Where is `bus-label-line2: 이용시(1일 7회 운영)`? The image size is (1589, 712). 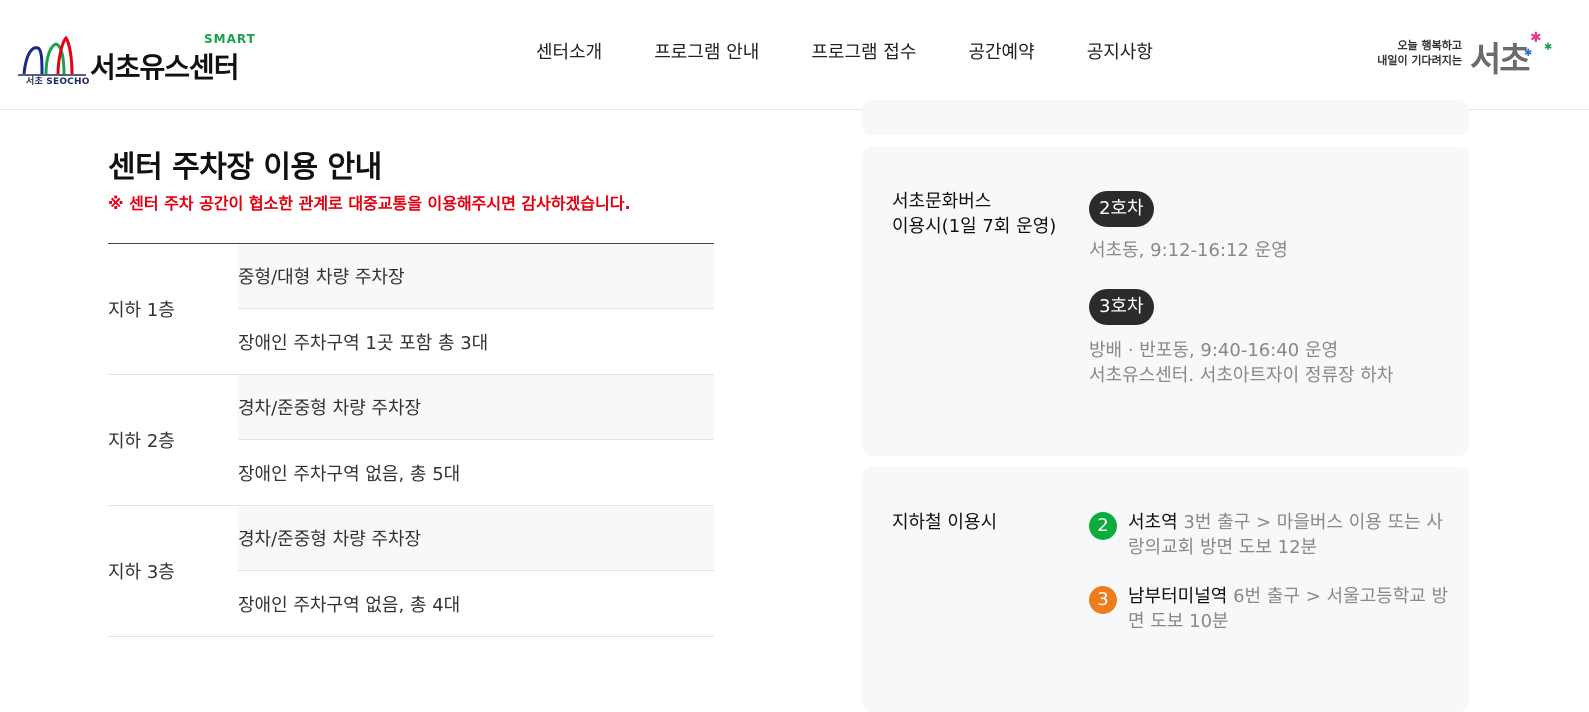
bus-label-line2: 이용시(1일 7회 운영) is located at coordinates (974, 226).